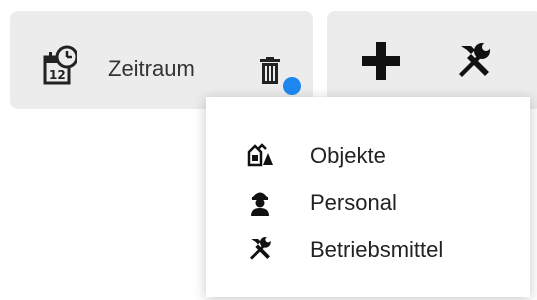 The width and height of the screenshot is (537, 300). What do you see at coordinates (151, 68) in the screenshot?
I see `period-label: Zeitraum` at bounding box center [151, 68].